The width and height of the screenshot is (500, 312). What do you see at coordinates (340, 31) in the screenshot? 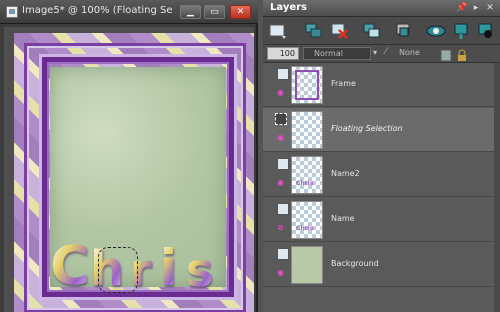
I see `delete-layer-icon` at bounding box center [340, 31].